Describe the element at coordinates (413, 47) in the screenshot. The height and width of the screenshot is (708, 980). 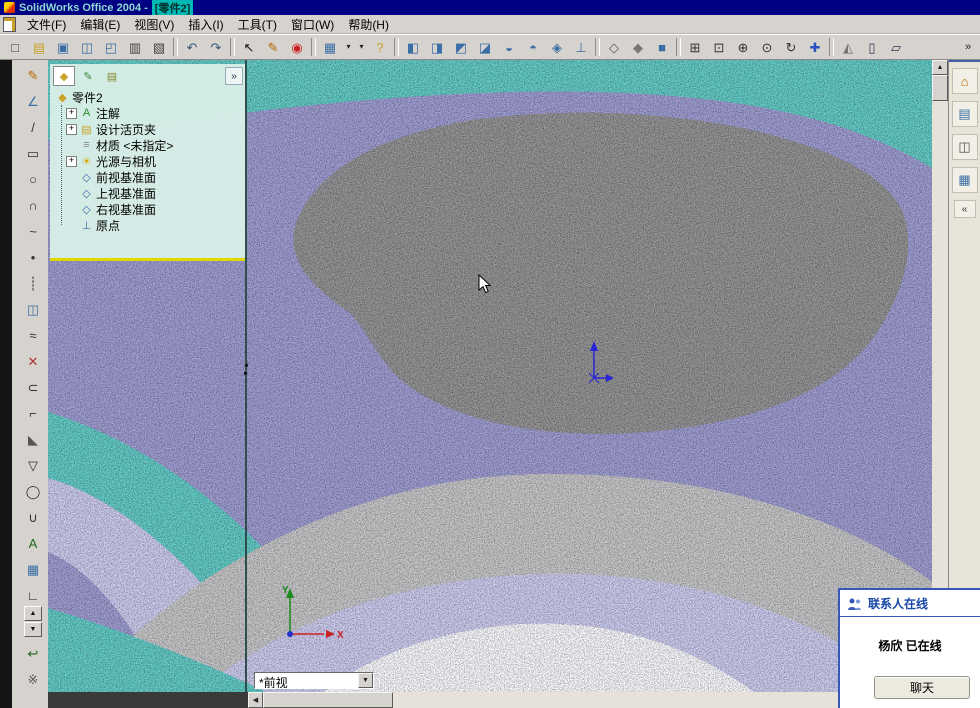
I see `front-view-button: ◧` at that location.